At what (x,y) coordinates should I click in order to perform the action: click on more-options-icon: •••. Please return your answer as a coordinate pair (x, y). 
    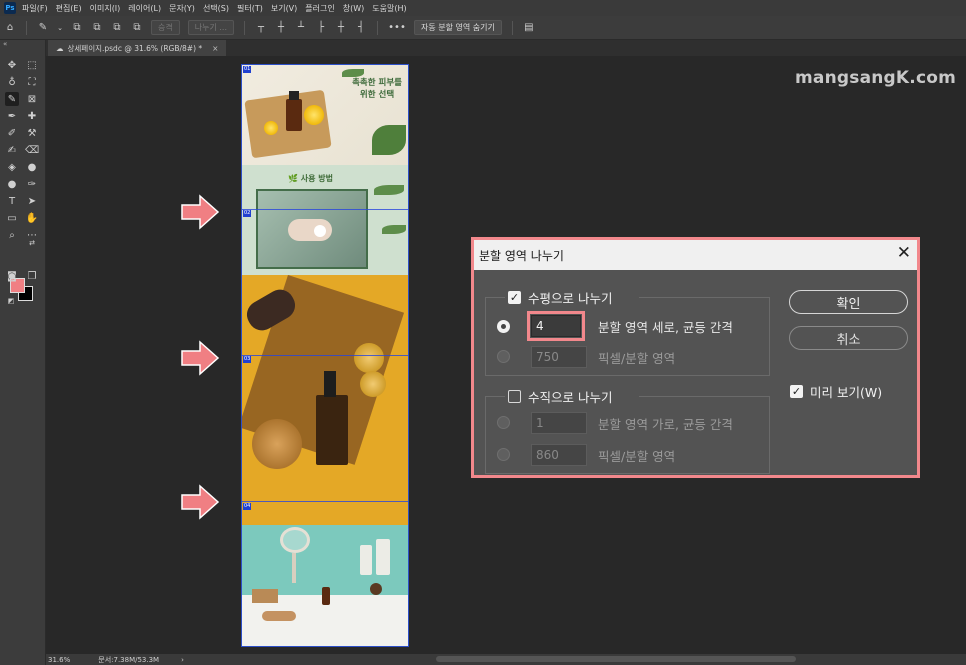
    Looking at the image, I should click on (397, 28).